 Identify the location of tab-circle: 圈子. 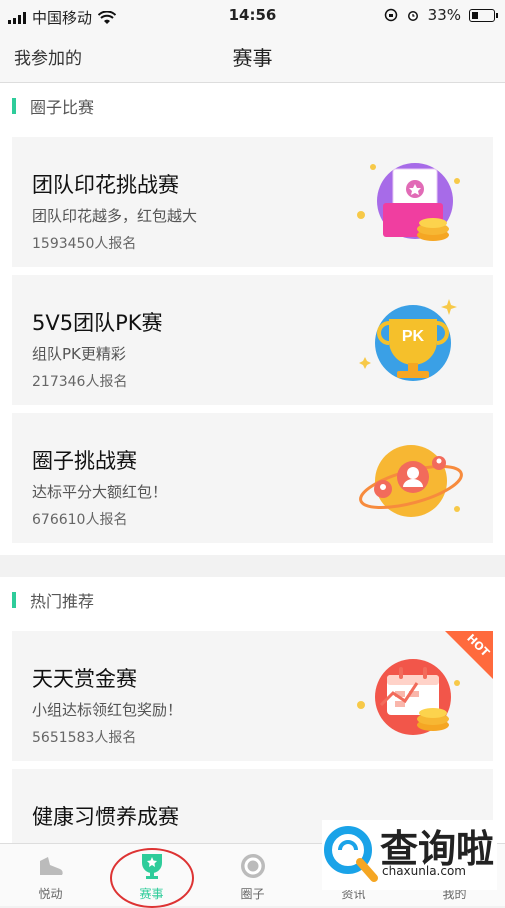
(252, 875).